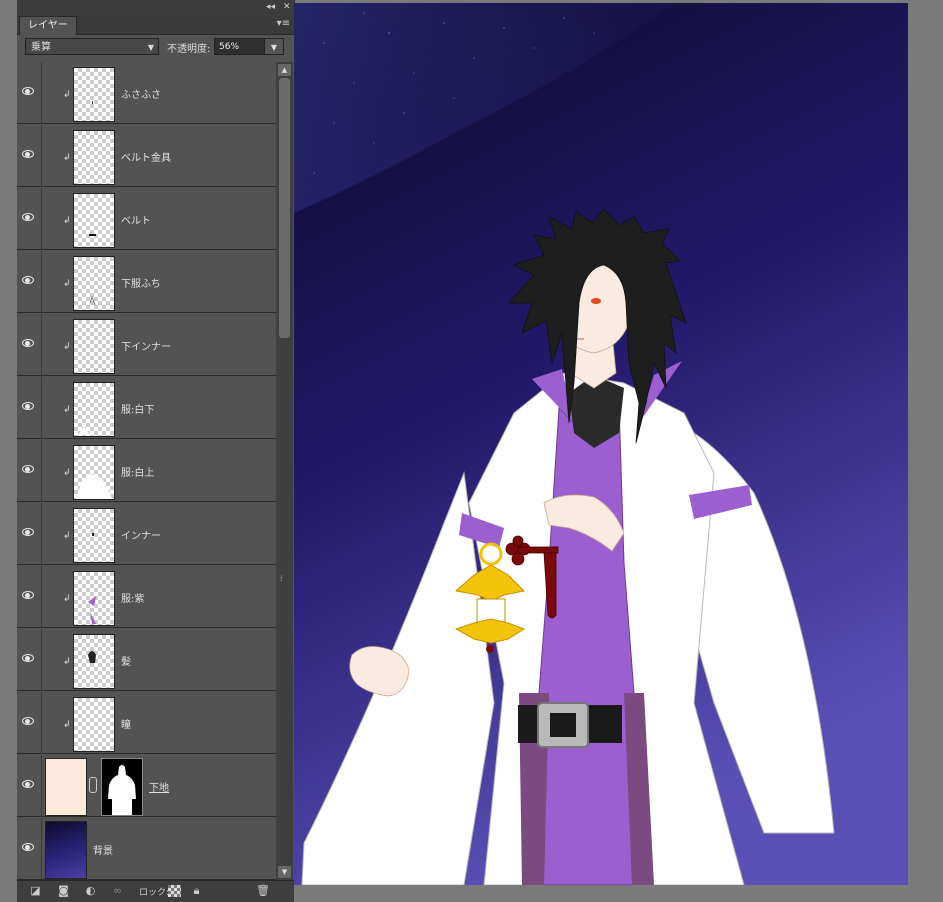  What do you see at coordinates (146, 660) in the screenshot?
I see `layer-row: ↲ 髪` at bounding box center [146, 660].